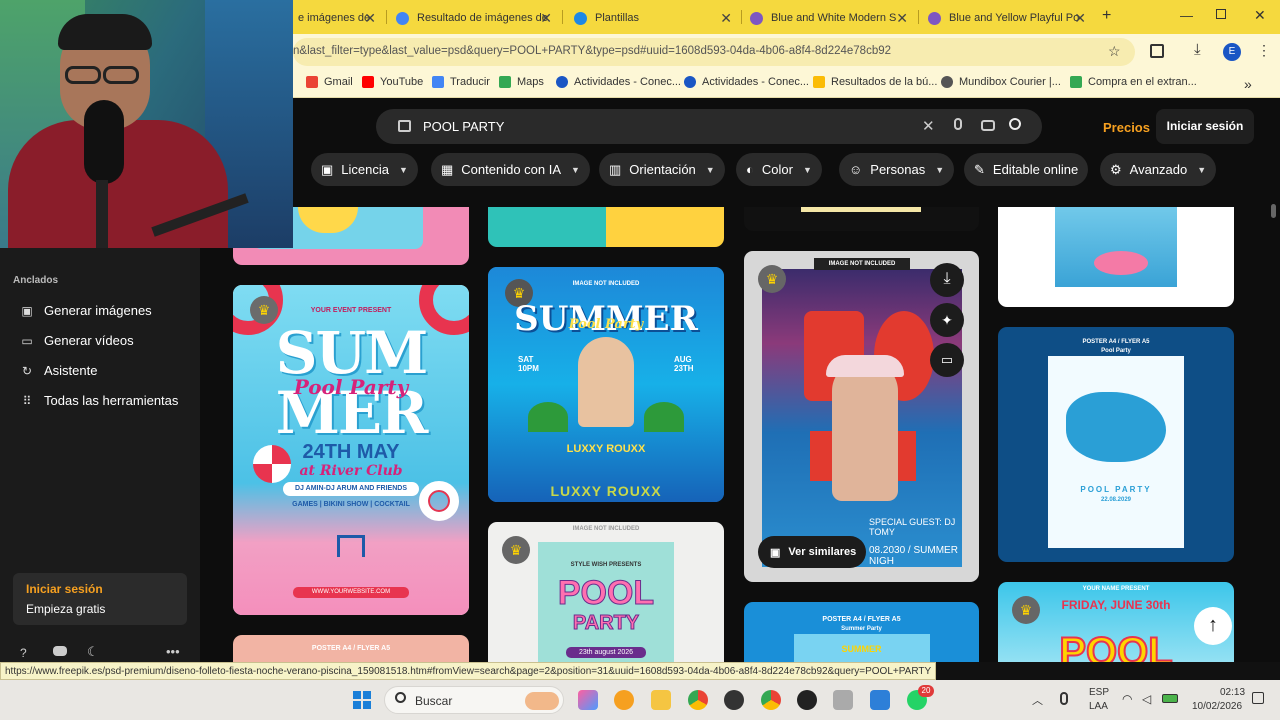 The width and height of the screenshot is (1280, 720). What do you see at coordinates (947, 360) in the screenshot?
I see `save-folder-icon: ▭` at bounding box center [947, 360].